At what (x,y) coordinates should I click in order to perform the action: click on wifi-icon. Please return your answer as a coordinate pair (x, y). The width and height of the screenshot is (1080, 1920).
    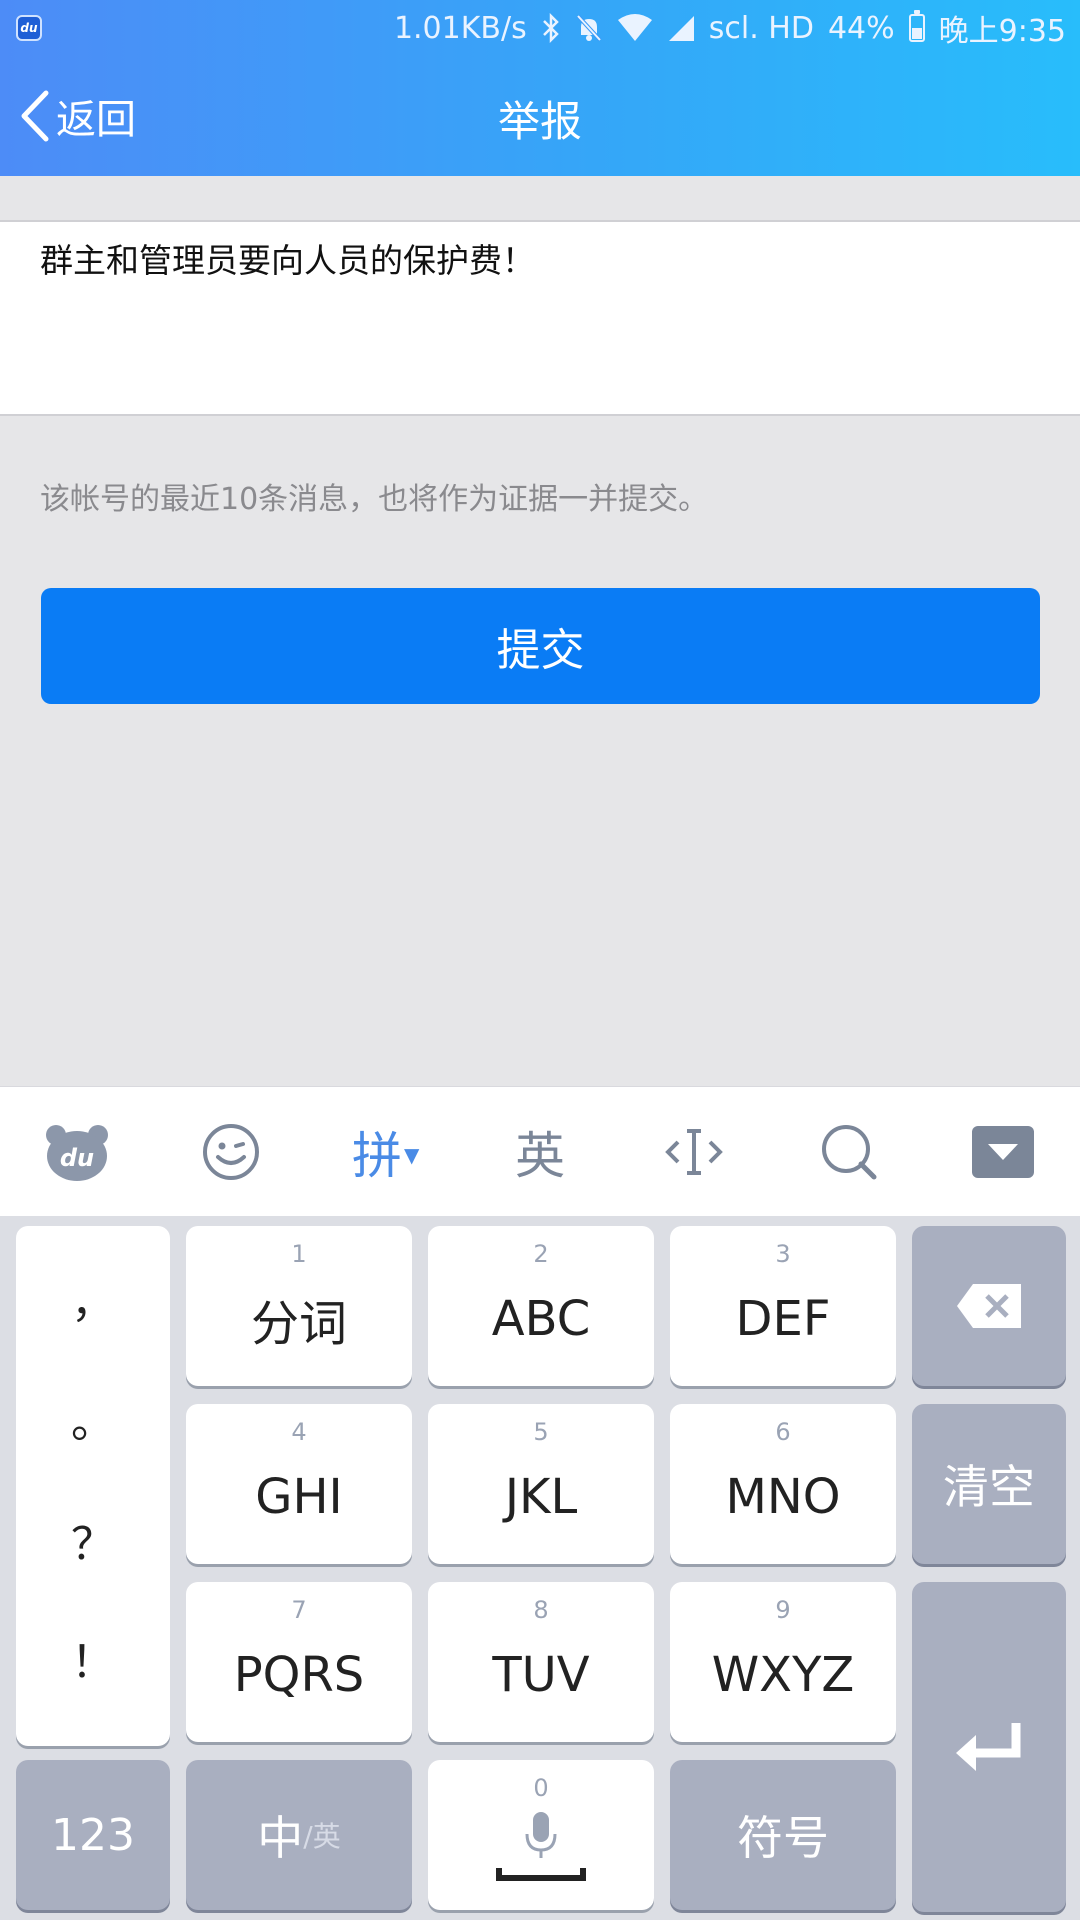
    Looking at the image, I should click on (635, 28).